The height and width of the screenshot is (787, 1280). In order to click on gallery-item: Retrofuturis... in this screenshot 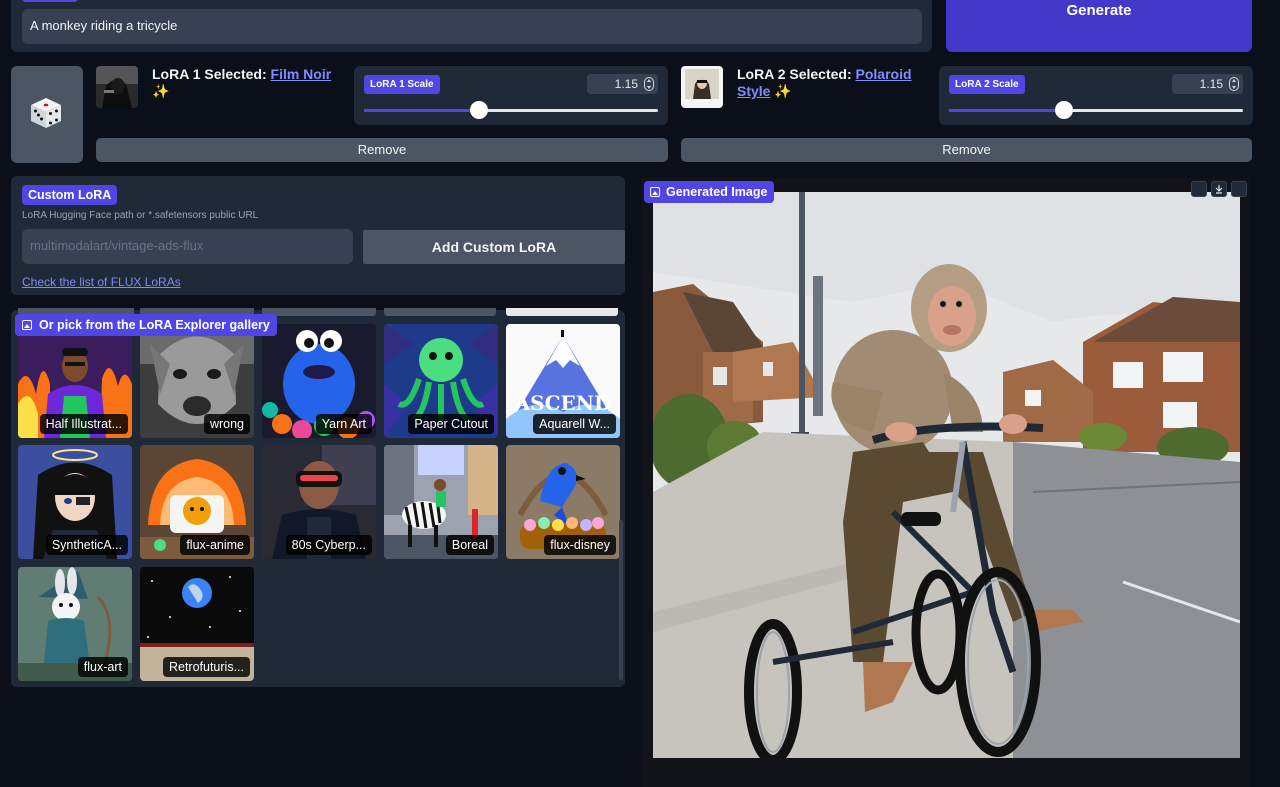, I will do `click(197, 624)`.